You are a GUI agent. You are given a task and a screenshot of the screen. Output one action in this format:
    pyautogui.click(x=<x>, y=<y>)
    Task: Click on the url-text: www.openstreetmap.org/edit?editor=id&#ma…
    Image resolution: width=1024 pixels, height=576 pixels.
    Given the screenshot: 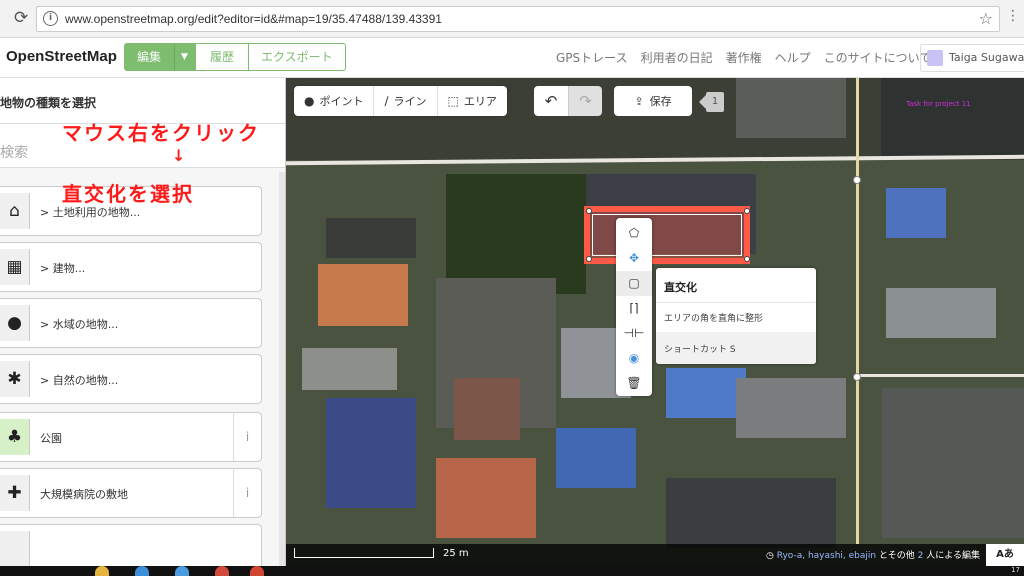 What is the action you would take?
    pyautogui.click(x=253, y=19)
    